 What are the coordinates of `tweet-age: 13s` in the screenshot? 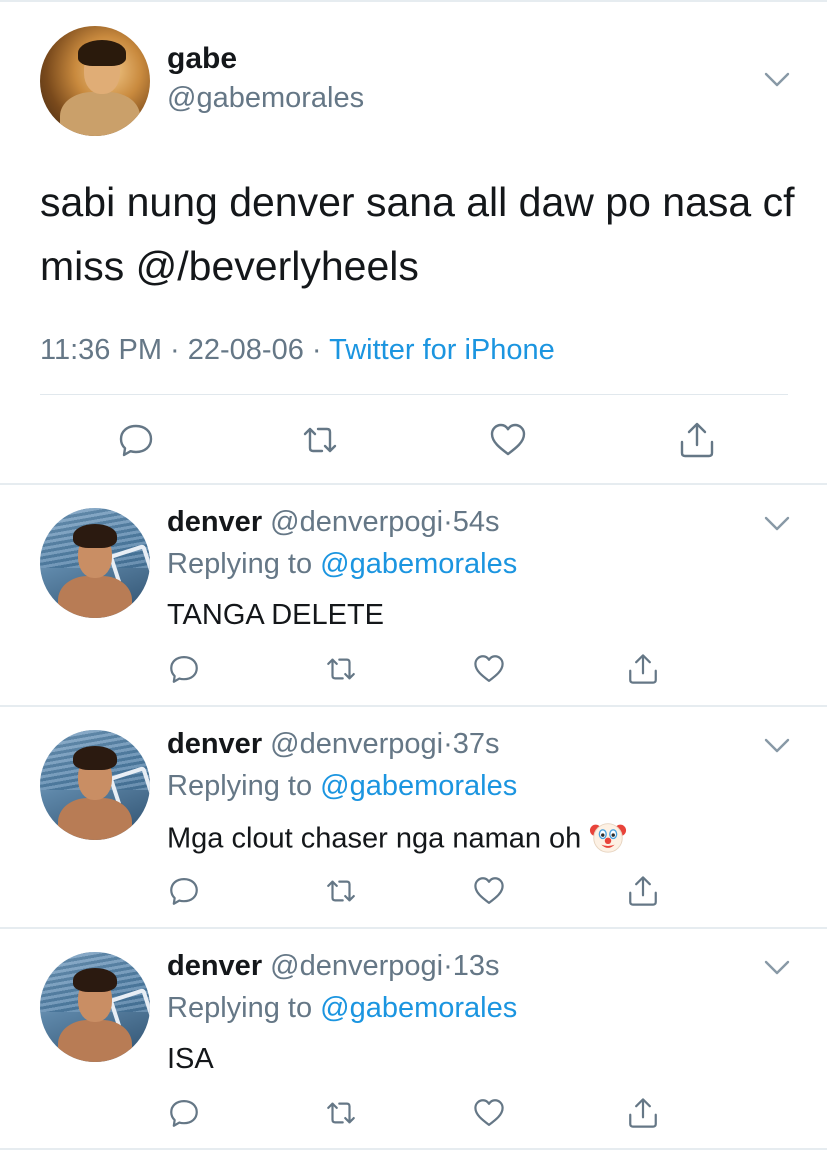 It's located at (476, 966).